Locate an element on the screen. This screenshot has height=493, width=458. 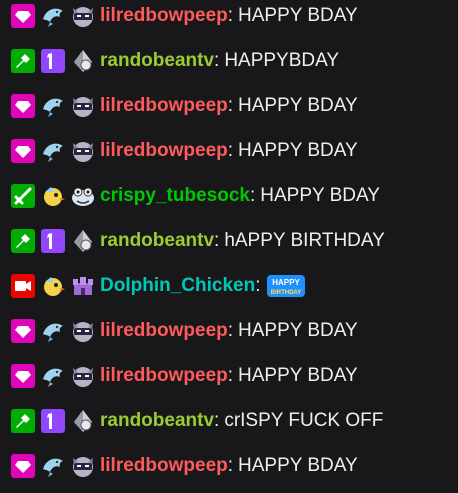
broadcaster-badge is located at coordinates (23, 286).